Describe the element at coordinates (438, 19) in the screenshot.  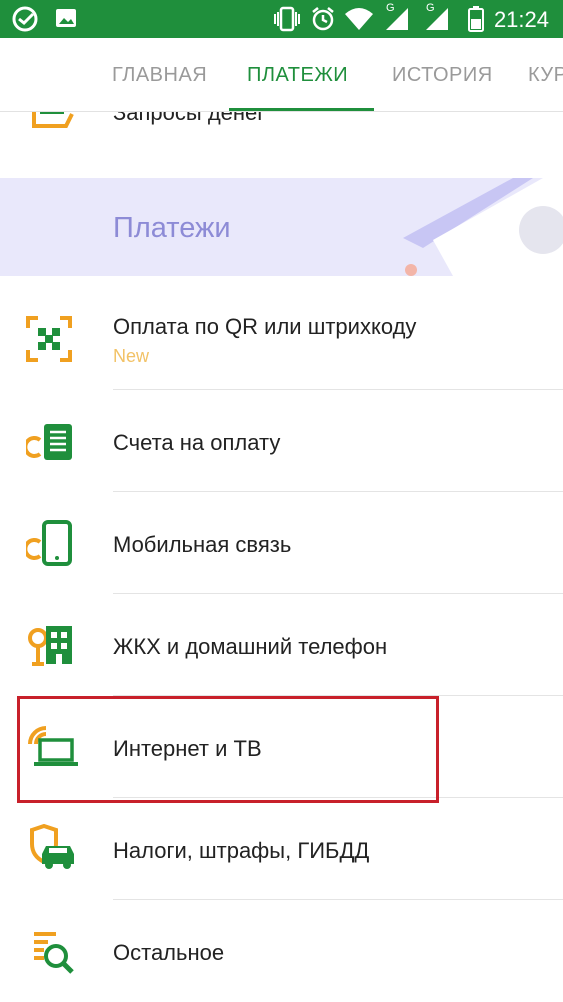
I see `signal-icon-2: G` at that location.